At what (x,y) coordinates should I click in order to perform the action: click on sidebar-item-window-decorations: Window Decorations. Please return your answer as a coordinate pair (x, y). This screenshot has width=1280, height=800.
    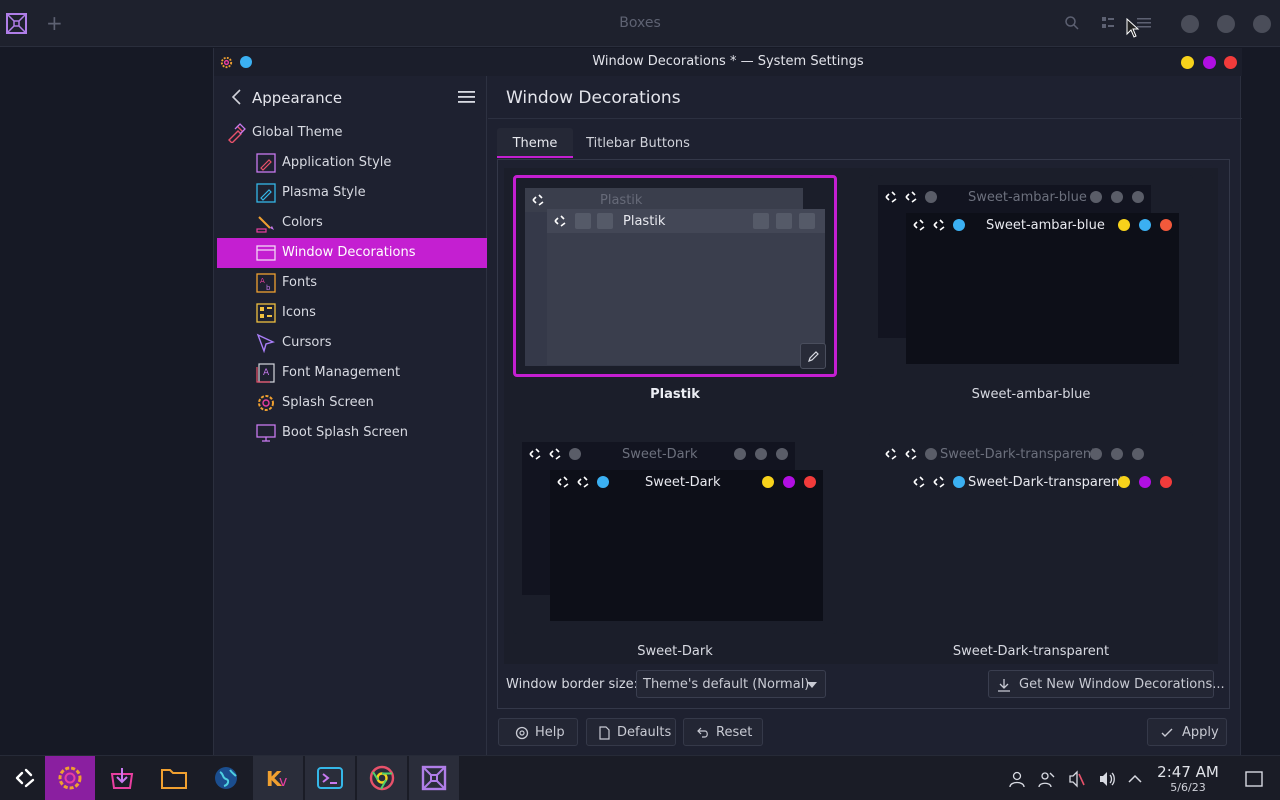
    Looking at the image, I should click on (352, 253).